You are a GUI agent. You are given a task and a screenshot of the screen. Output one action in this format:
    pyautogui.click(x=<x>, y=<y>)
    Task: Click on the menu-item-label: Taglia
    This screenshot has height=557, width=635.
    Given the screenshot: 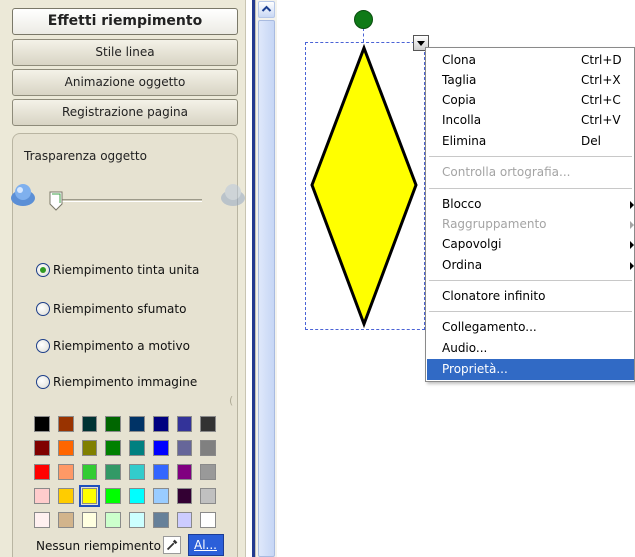 What is the action you would take?
    pyautogui.click(x=459, y=80)
    